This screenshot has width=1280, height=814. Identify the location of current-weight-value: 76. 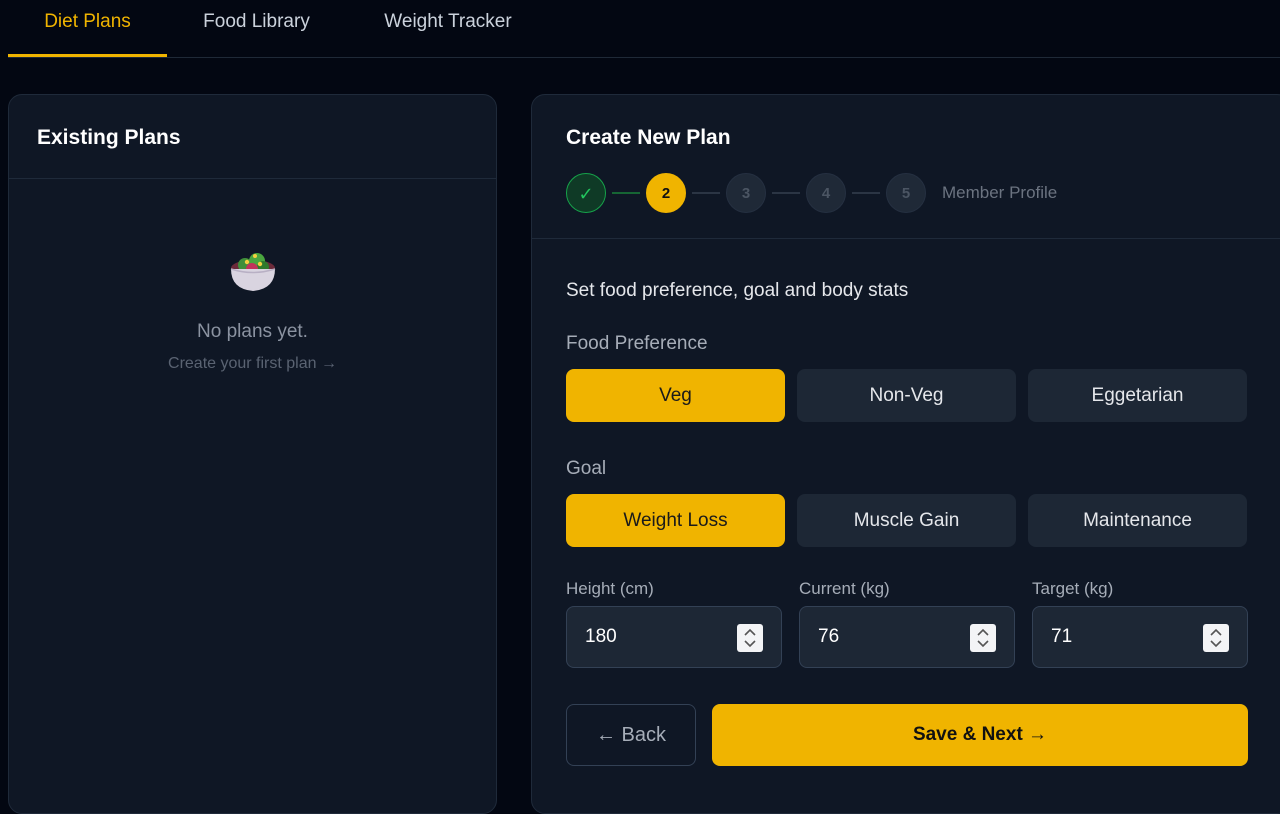
(829, 636).